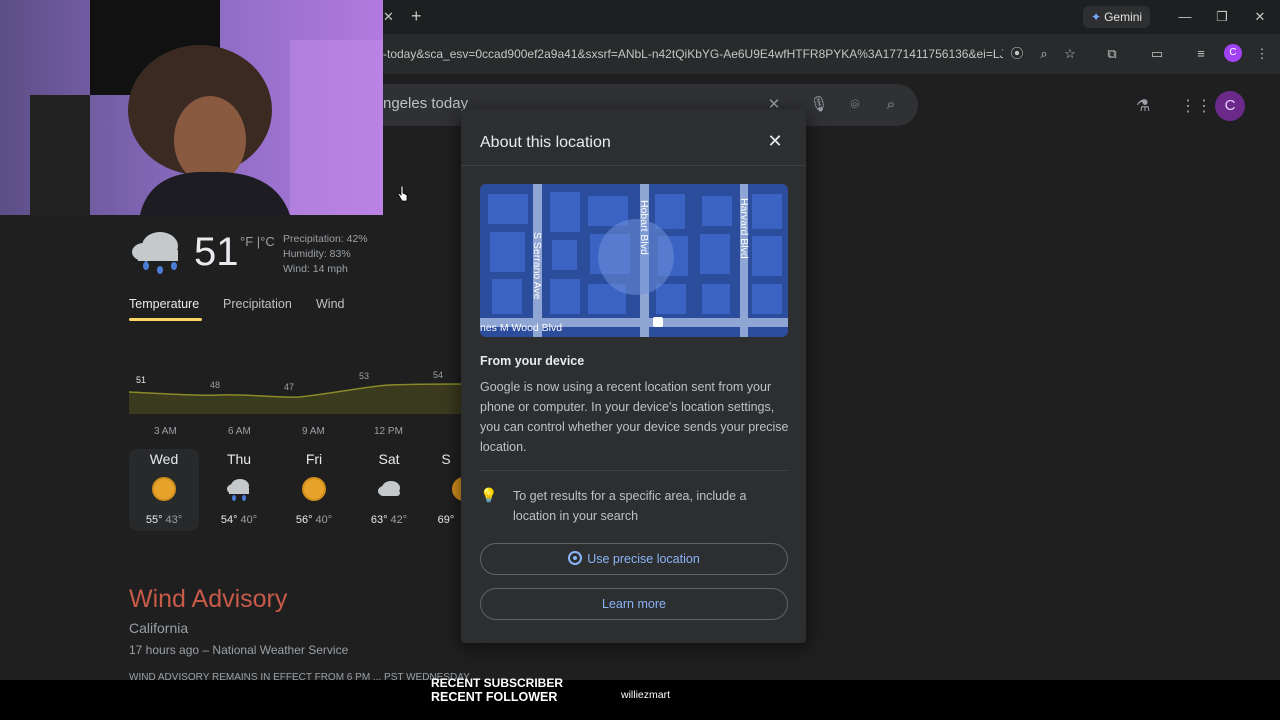 The image size is (1280, 720). What do you see at coordinates (389, 459) in the screenshot?
I see `day-name: Sat` at bounding box center [389, 459].